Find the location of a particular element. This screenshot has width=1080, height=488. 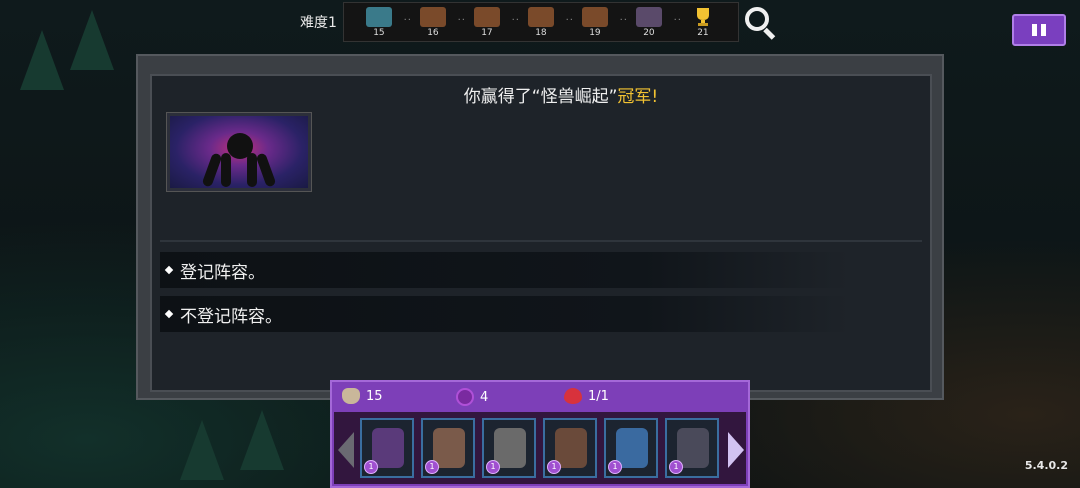

gem-counter: 4 is located at coordinates (472, 397).